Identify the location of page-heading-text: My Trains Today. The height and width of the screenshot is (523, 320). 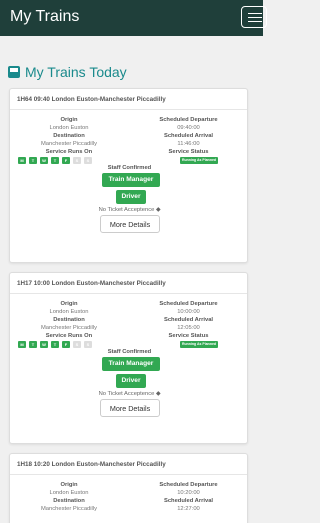
(76, 72).